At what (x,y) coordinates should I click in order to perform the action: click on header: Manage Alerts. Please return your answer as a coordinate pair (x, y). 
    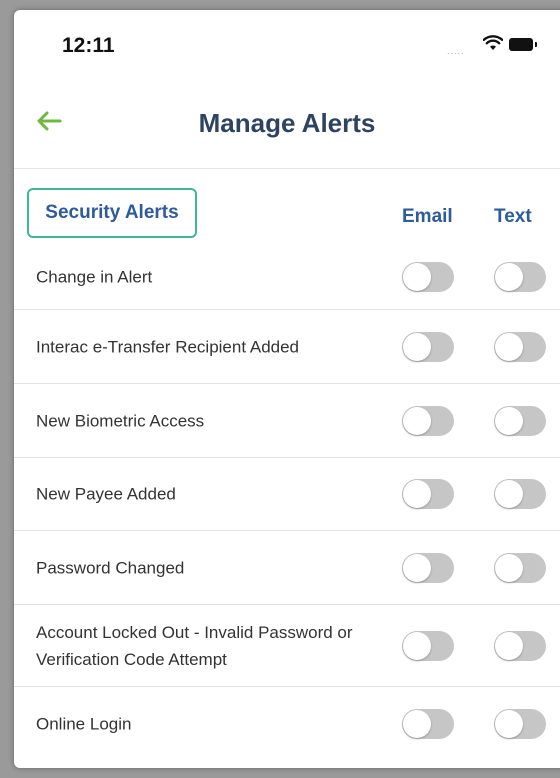
    Looking at the image, I should click on (287, 119).